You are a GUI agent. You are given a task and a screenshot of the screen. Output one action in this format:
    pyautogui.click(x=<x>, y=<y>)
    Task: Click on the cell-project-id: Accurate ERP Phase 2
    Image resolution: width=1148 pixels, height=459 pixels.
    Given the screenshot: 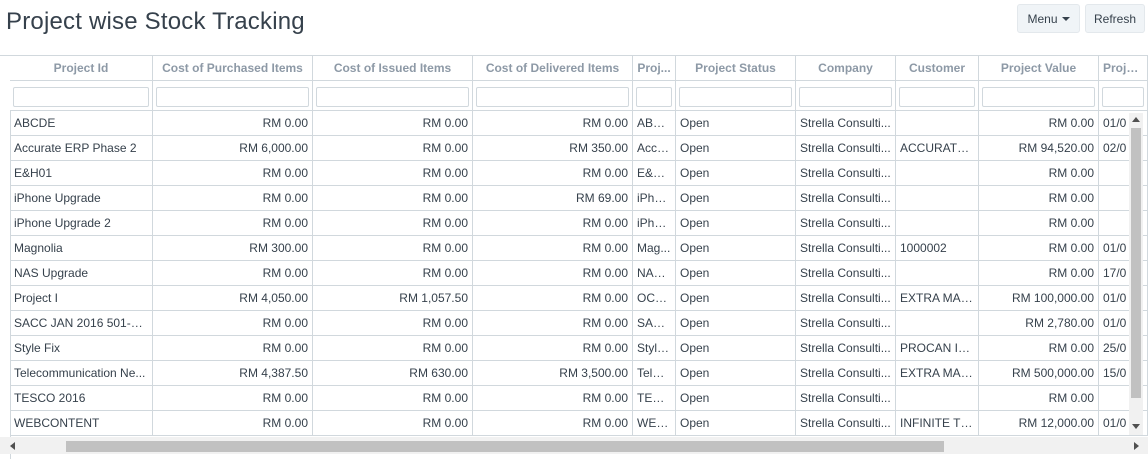 What is the action you would take?
    pyautogui.click(x=81, y=148)
    